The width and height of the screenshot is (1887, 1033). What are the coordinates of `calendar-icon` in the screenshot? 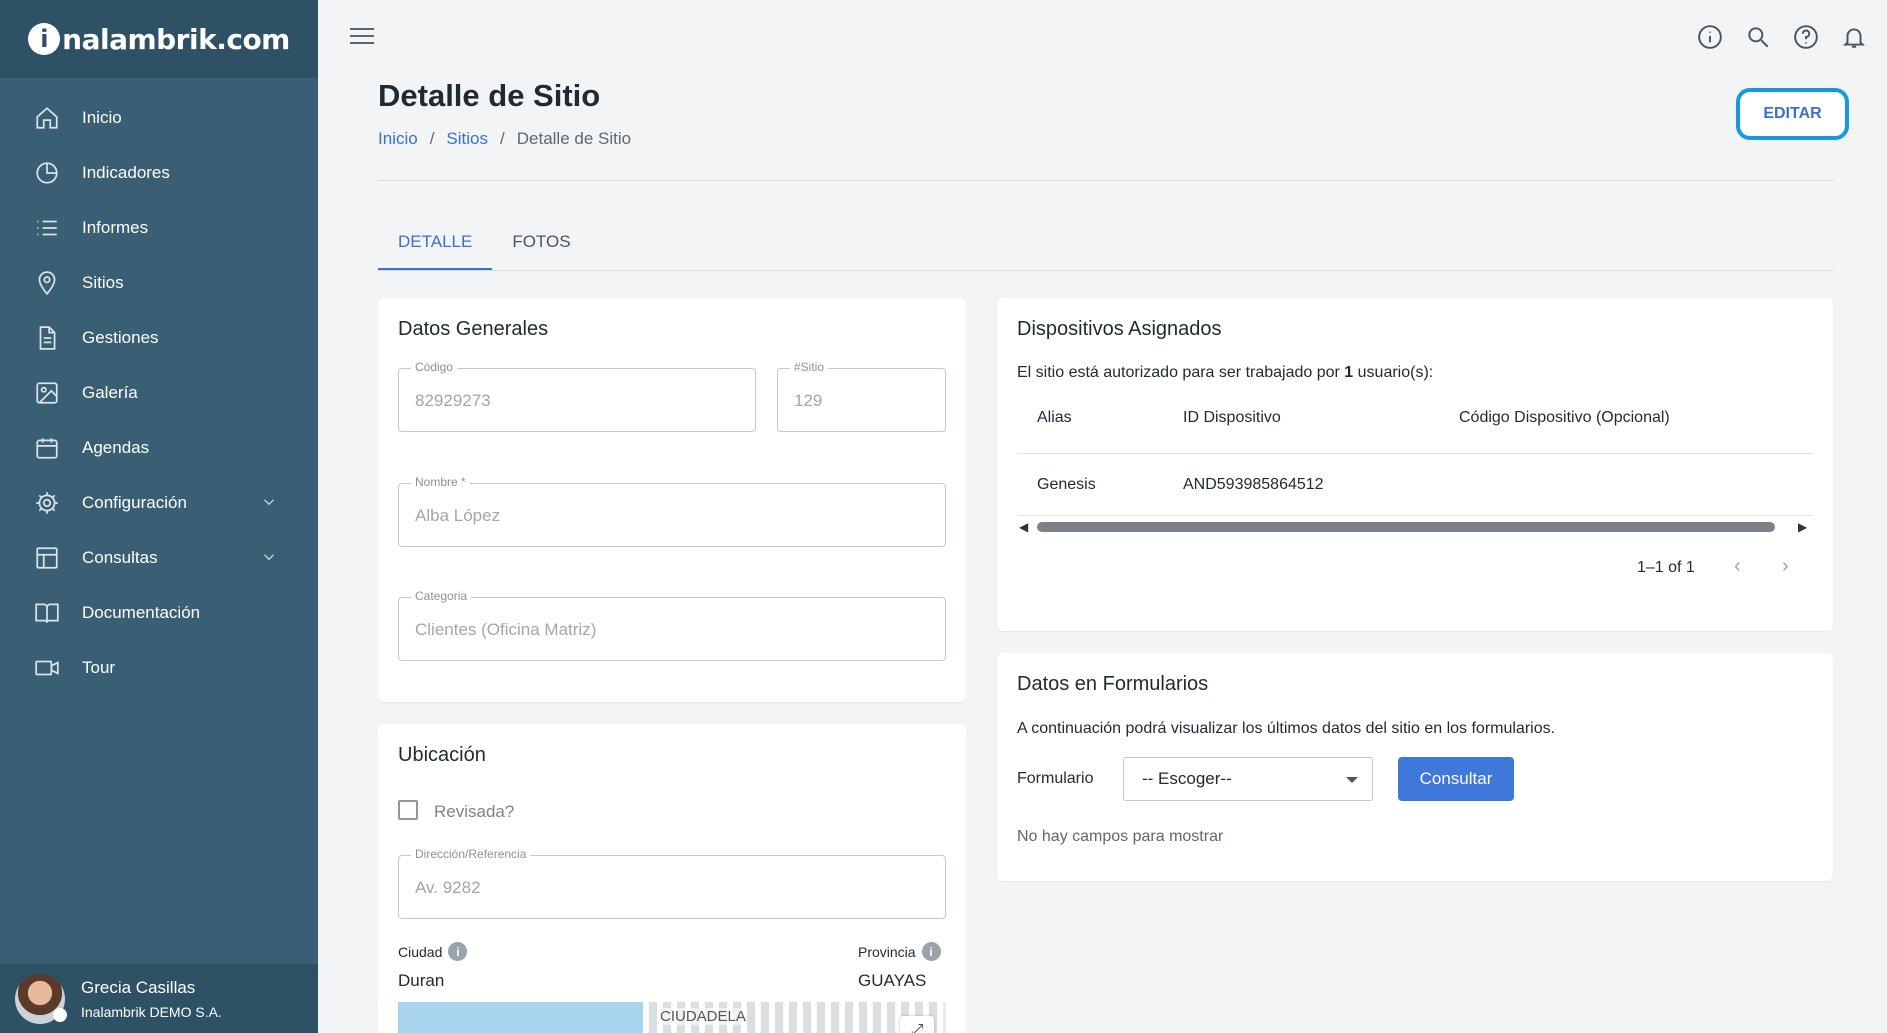 It's located at (47, 448).